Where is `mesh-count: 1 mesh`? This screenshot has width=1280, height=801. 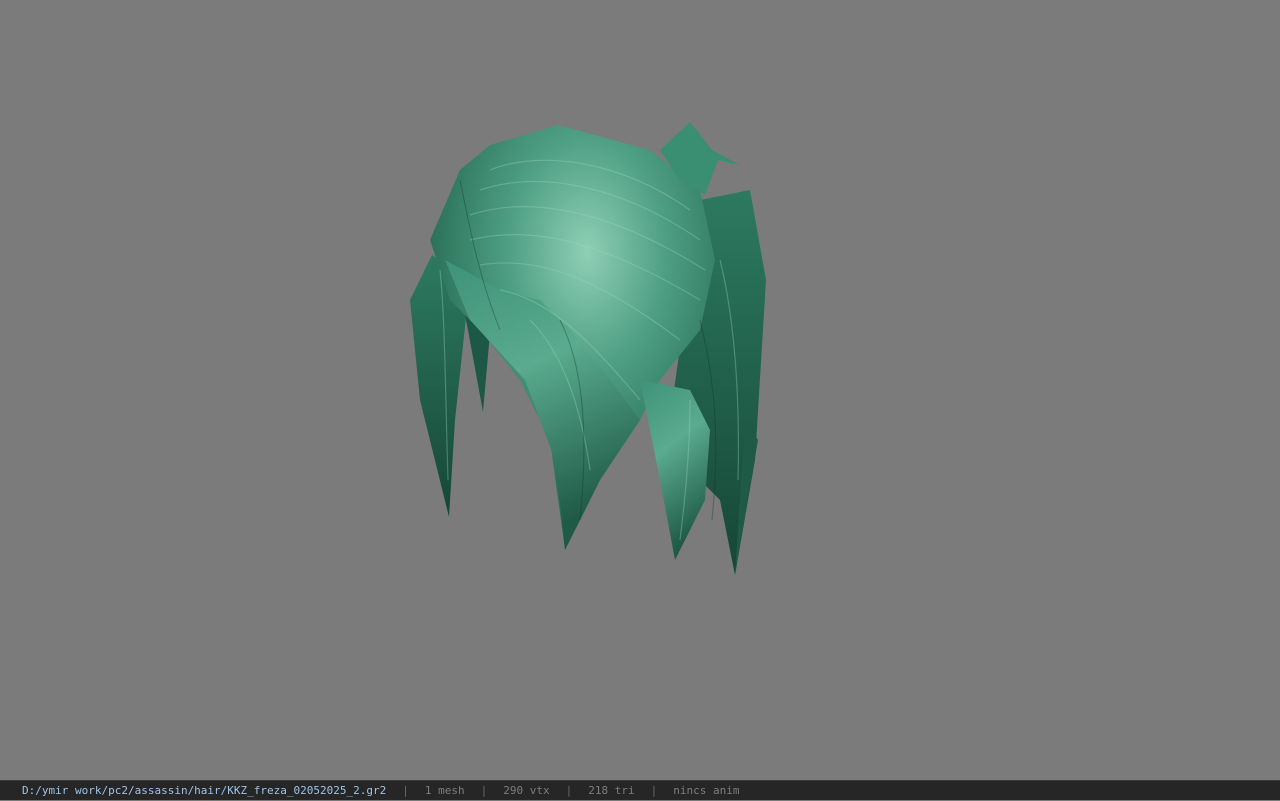
mesh-count: 1 mesh is located at coordinates (444, 790).